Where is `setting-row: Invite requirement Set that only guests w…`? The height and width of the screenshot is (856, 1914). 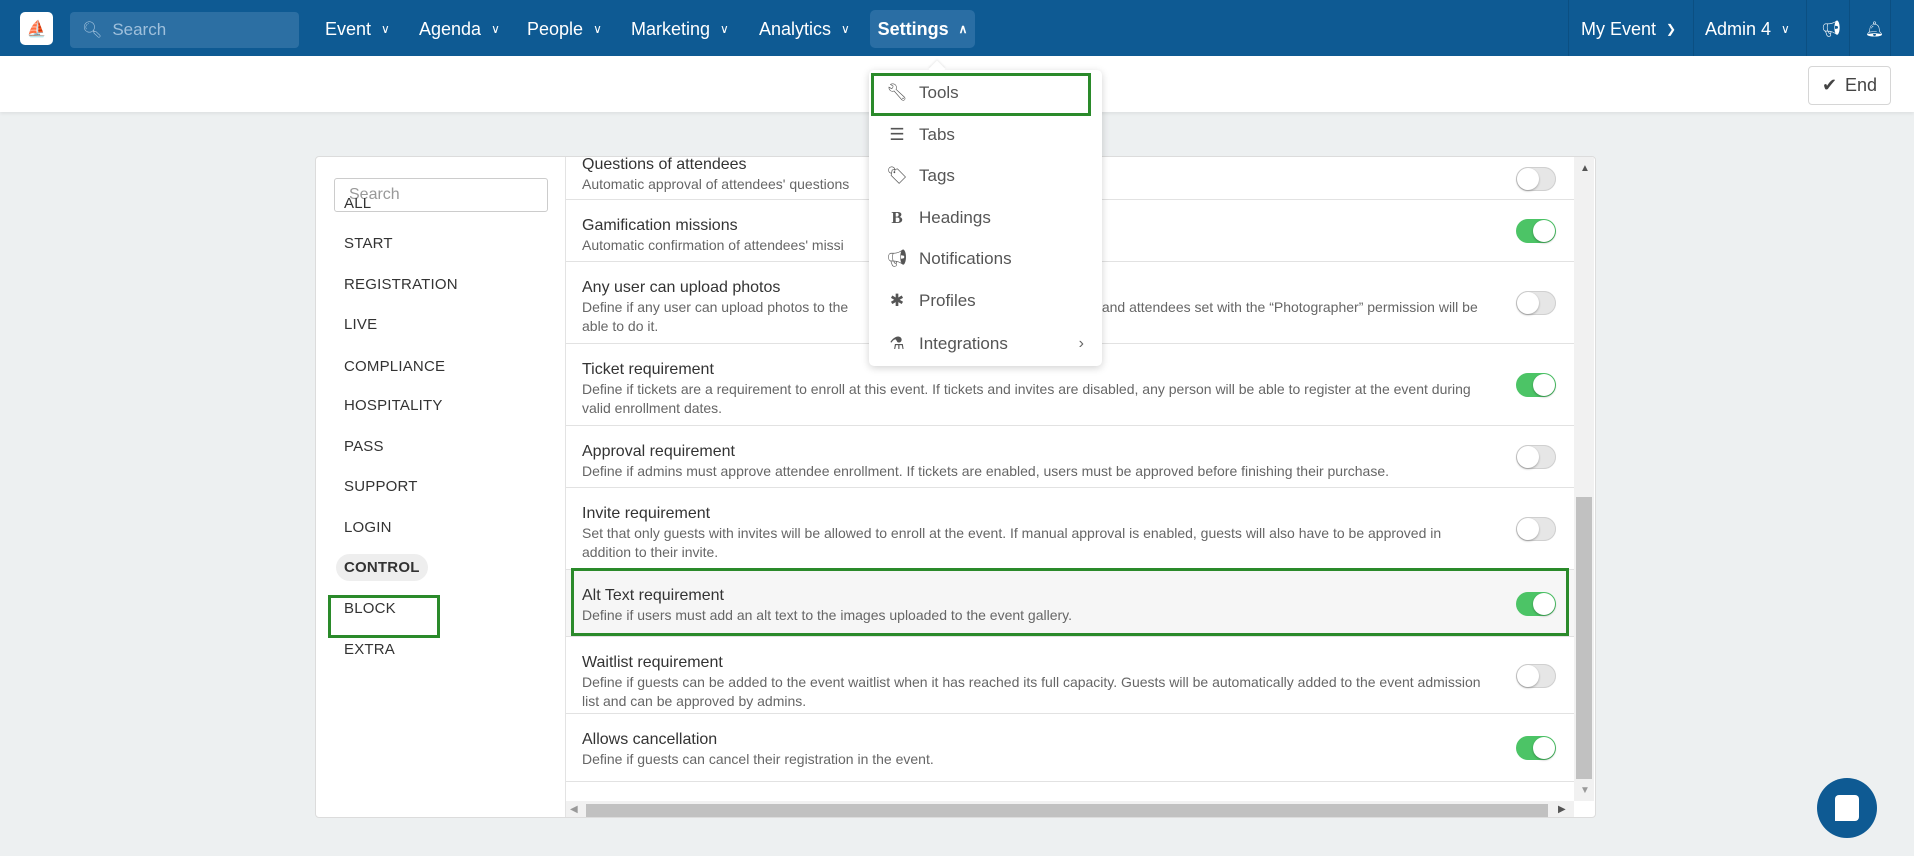
setting-row: Invite requirement Set that only guests w… is located at coordinates (1070, 529).